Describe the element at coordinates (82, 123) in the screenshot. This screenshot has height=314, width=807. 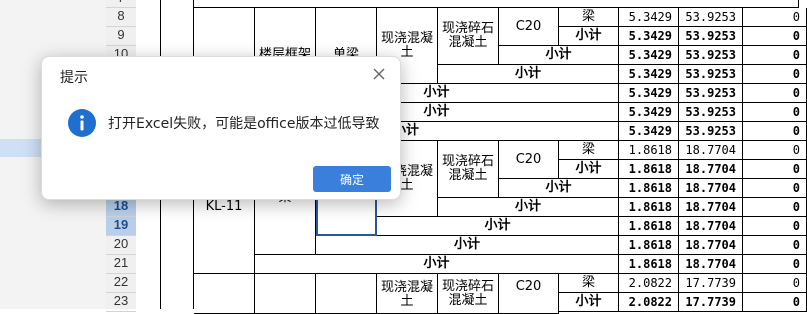
I see `info-icon` at that location.